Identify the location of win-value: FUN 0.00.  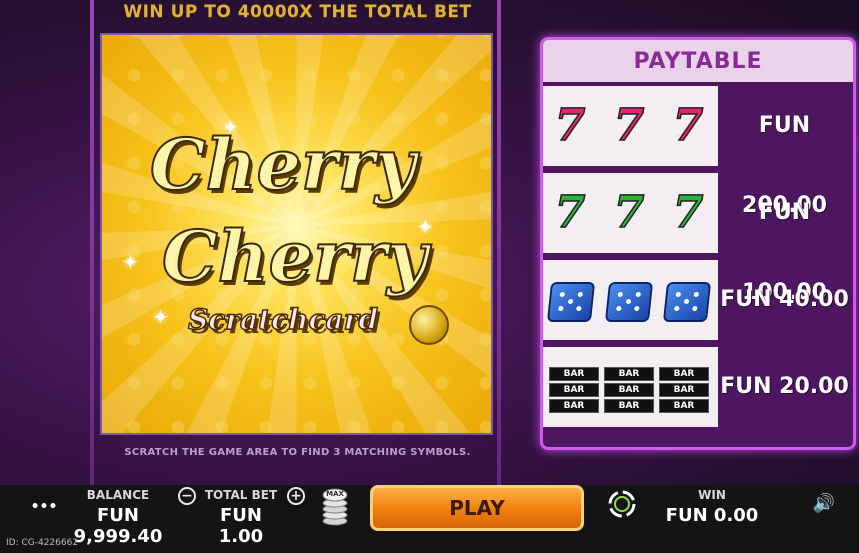
(712, 515).